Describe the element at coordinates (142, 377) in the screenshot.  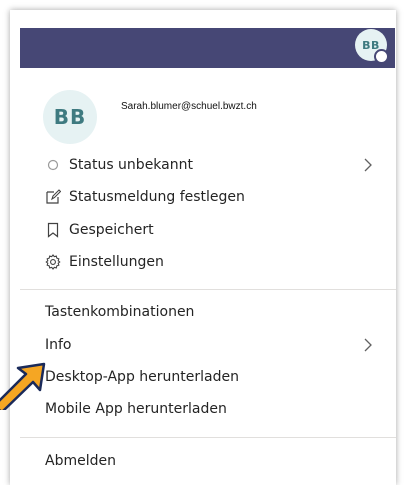
I see `download-desktop-app-item: Desktop-App herunterladen` at that location.